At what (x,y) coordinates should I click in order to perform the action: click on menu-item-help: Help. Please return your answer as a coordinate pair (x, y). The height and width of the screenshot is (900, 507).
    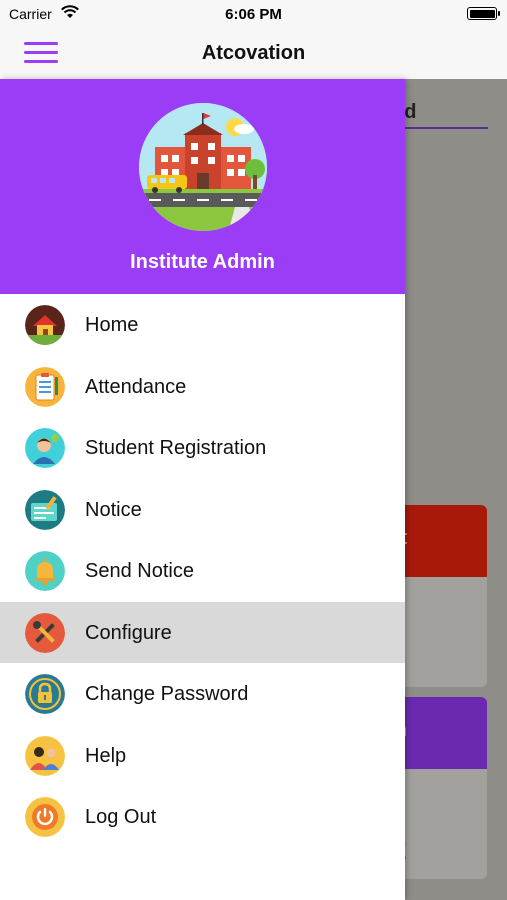
    Looking at the image, I should click on (202, 756).